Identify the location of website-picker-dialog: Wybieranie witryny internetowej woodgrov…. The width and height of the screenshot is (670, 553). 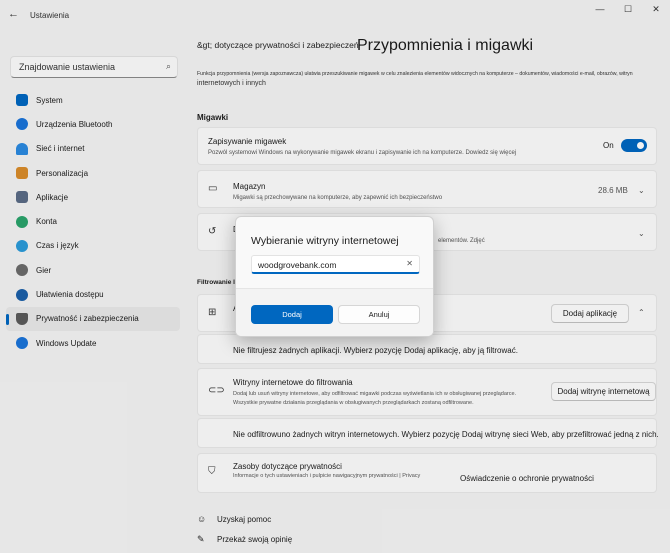
(334, 276).